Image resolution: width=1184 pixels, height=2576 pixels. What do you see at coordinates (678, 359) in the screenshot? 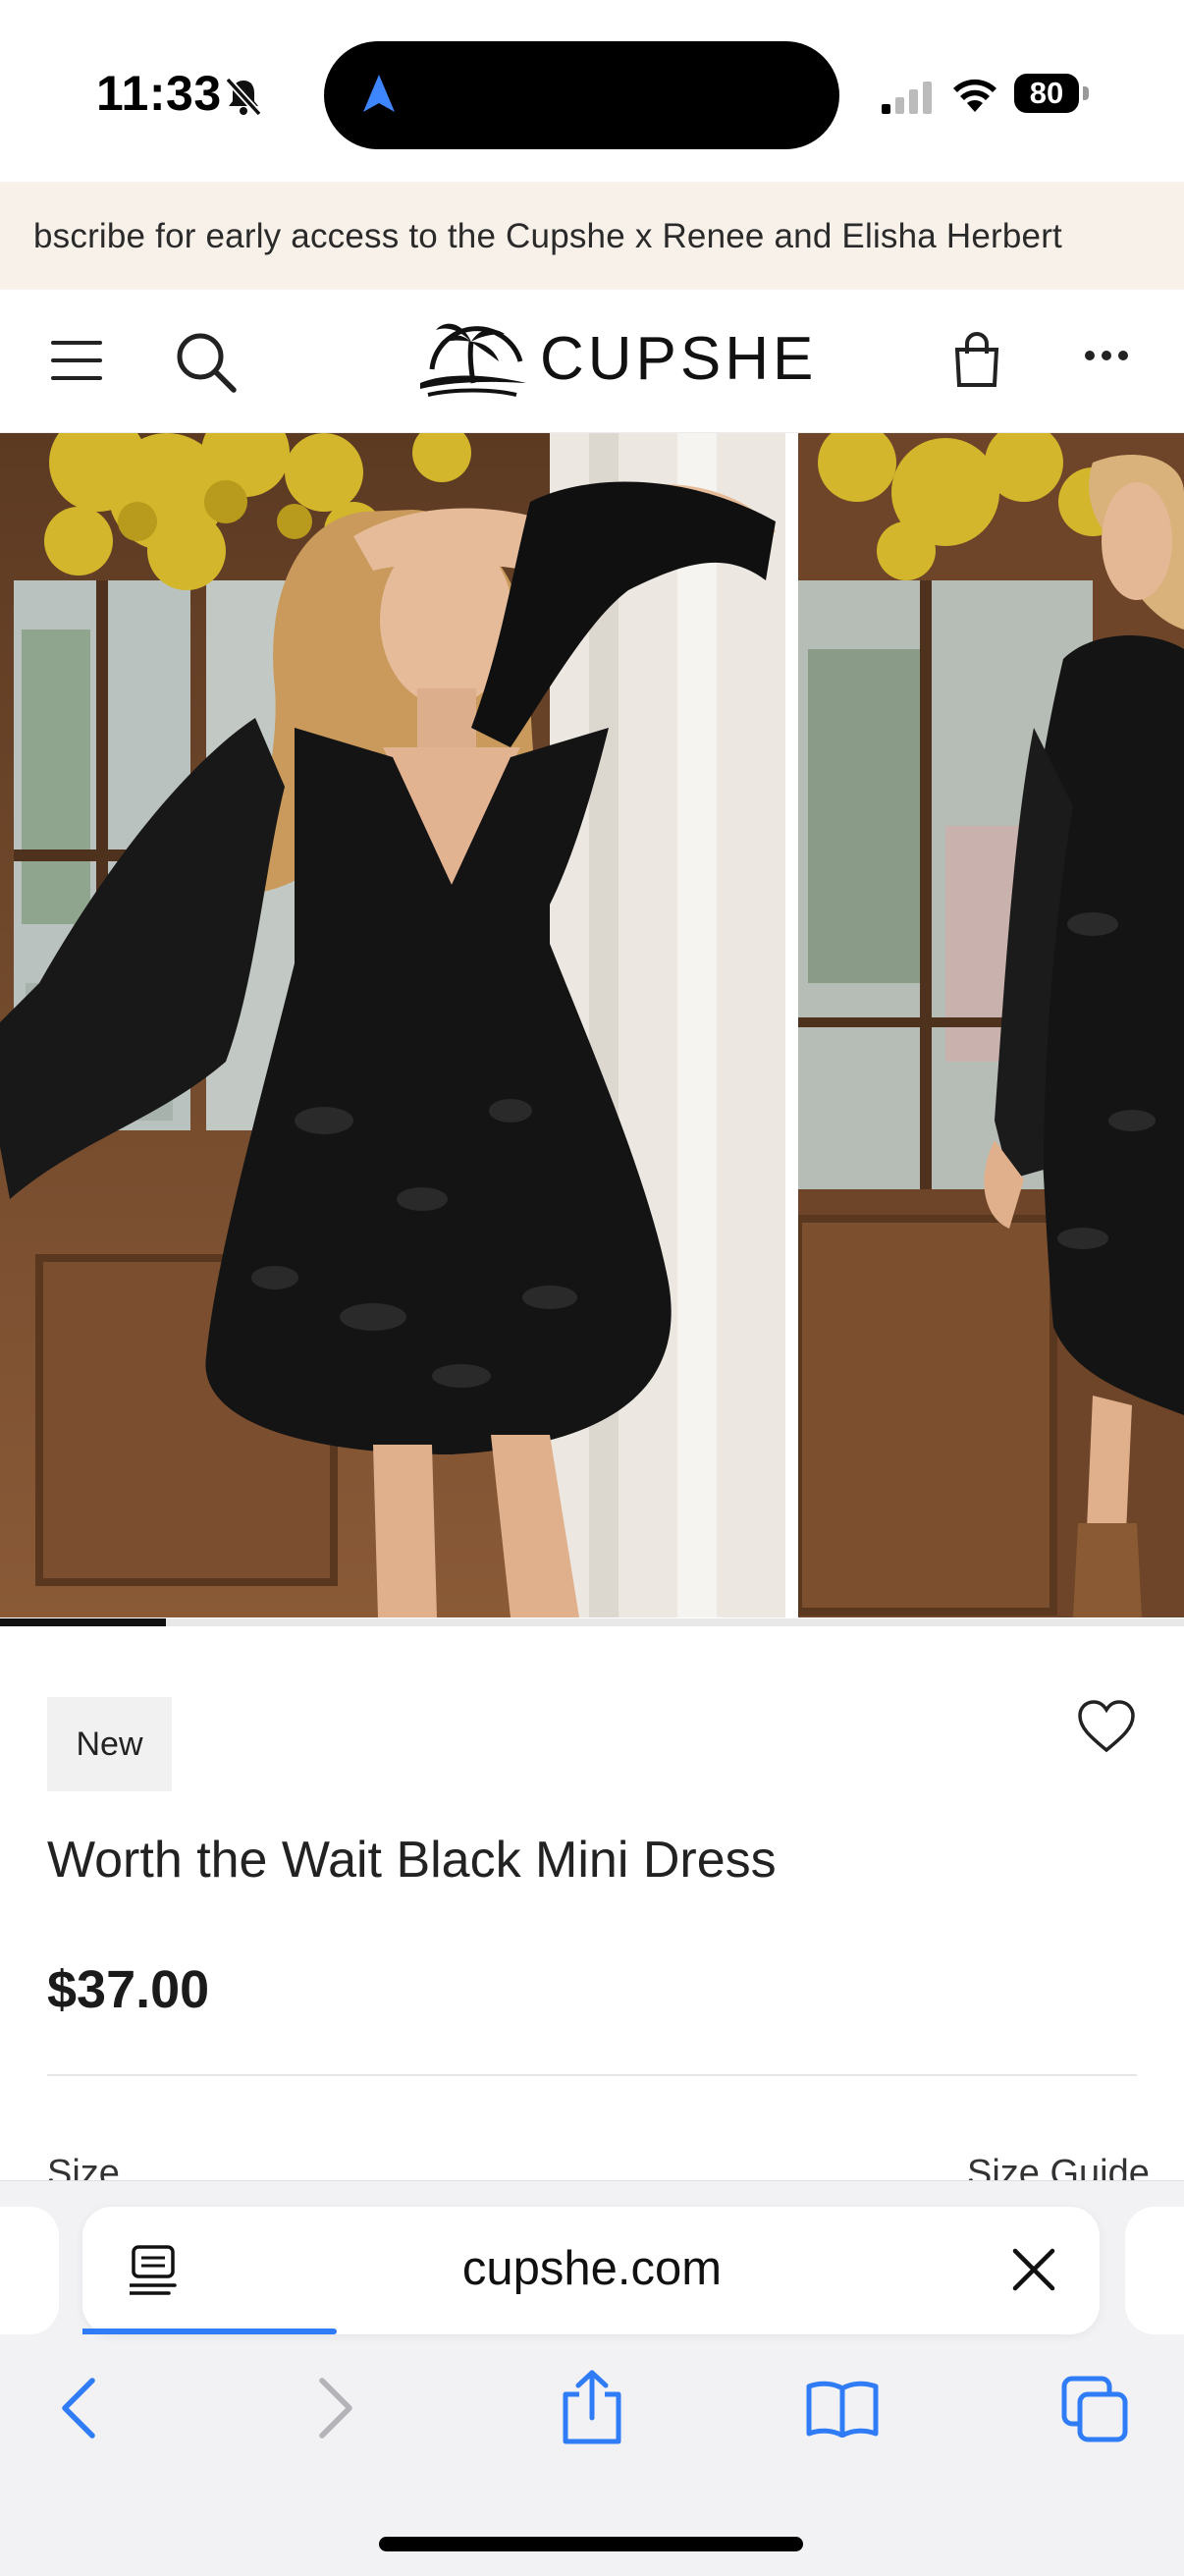
I see `brand-logo: CUPSHE` at bounding box center [678, 359].